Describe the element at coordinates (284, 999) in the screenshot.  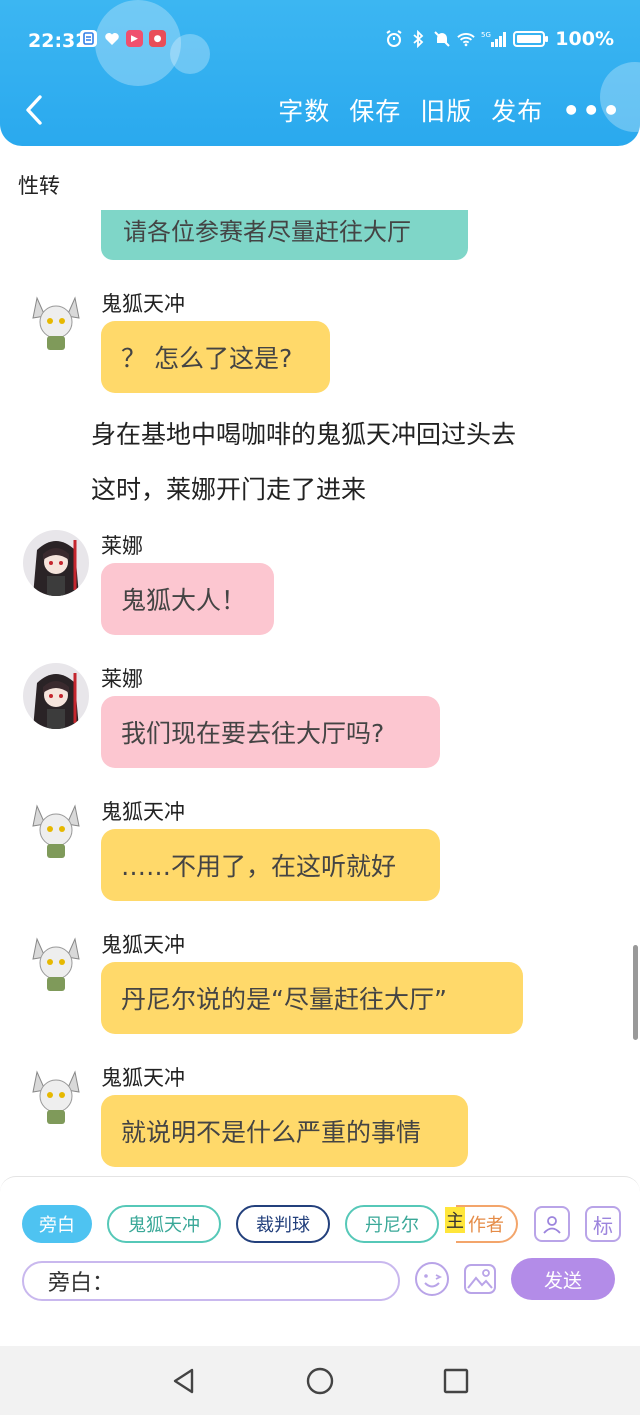
I see `message-text: 丹尼尔说的是“尽量赶往大厅”` at that location.